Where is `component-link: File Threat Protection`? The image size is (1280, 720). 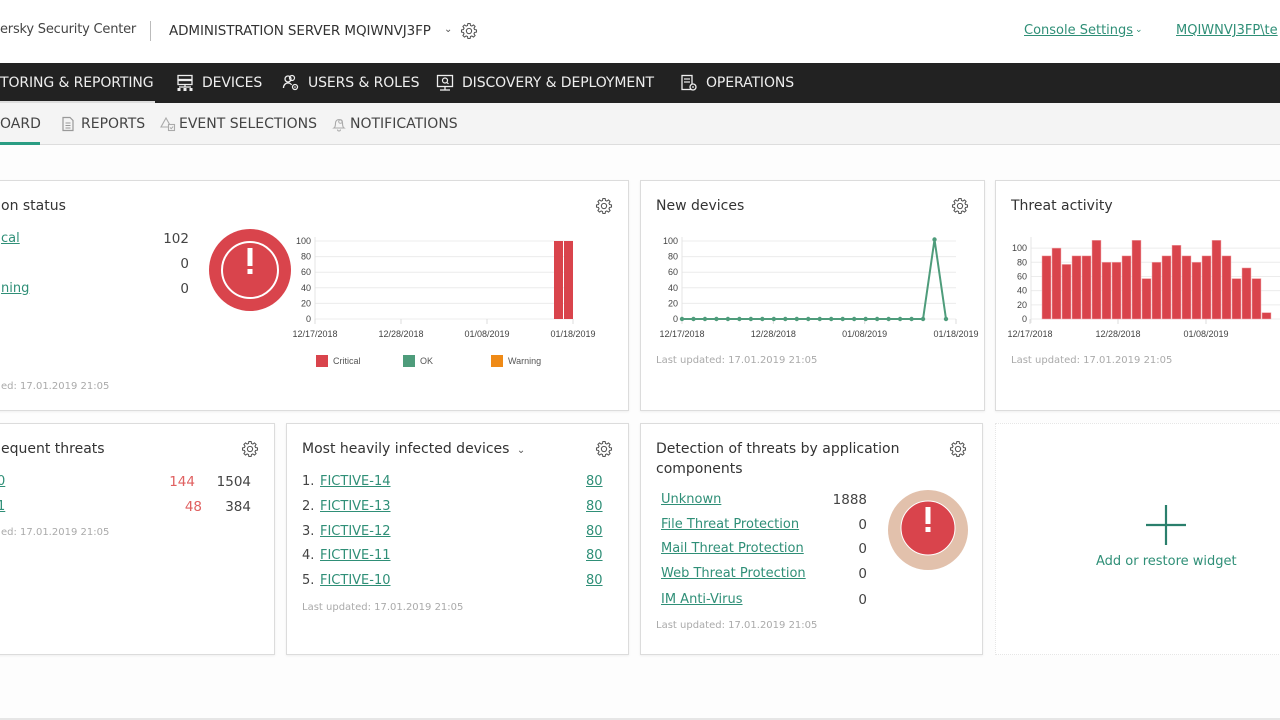 component-link: File Threat Protection is located at coordinates (730, 524).